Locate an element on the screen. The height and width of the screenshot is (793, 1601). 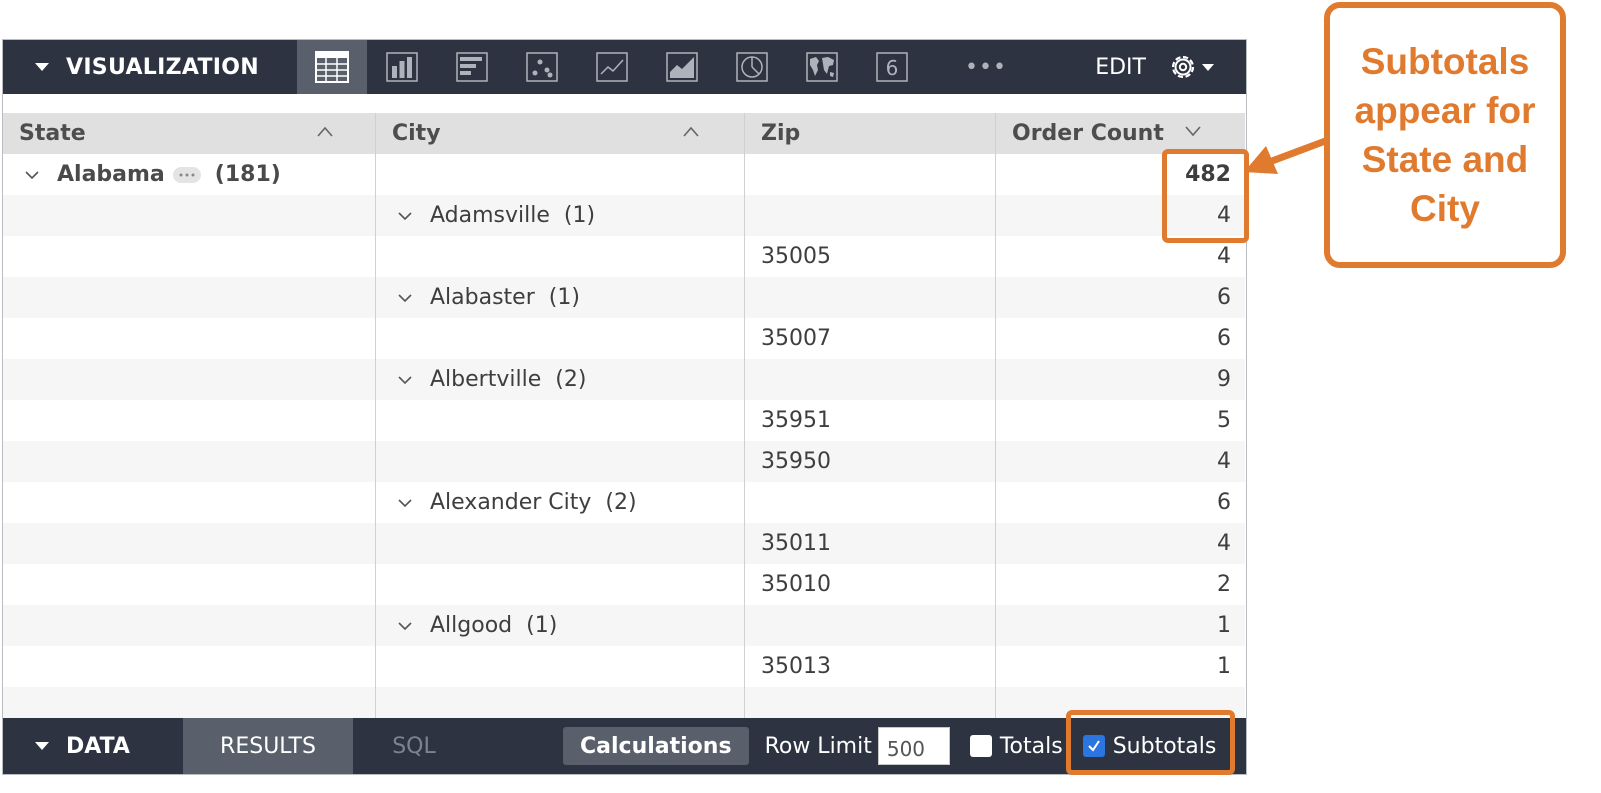
area-viz-button is located at coordinates (682, 67).